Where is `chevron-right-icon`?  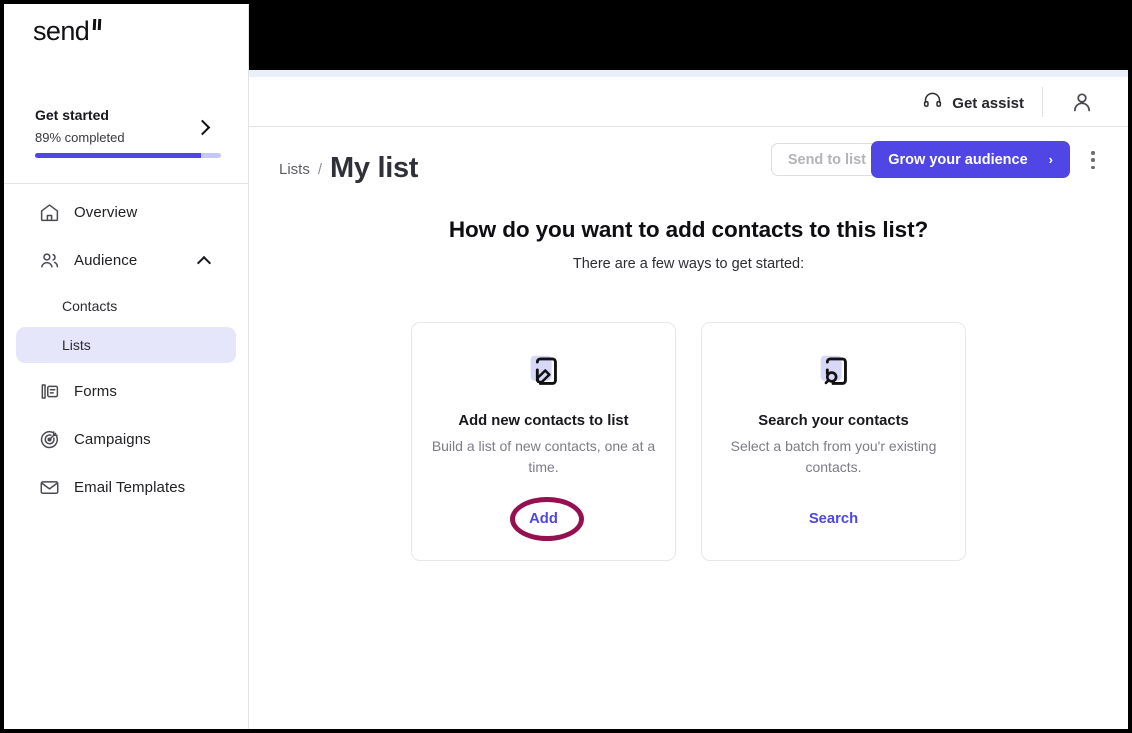
chevron-right-icon is located at coordinates (202, 127).